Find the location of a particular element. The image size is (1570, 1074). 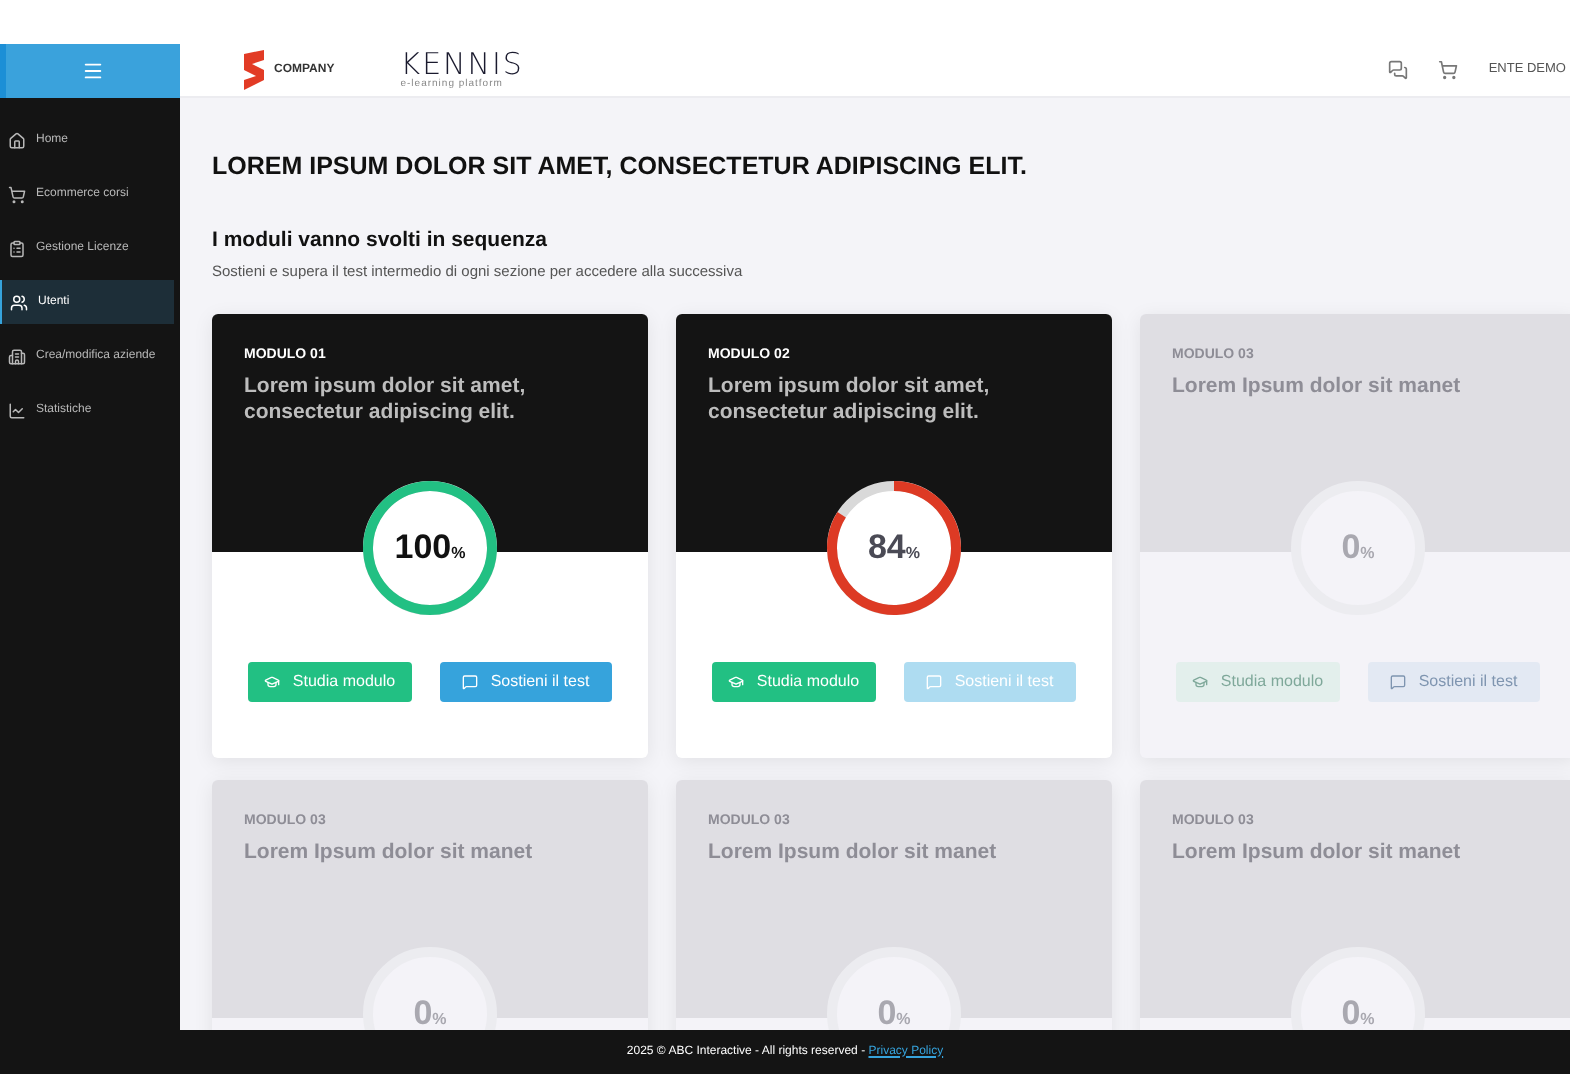

menu-button is located at coordinates (93, 71).